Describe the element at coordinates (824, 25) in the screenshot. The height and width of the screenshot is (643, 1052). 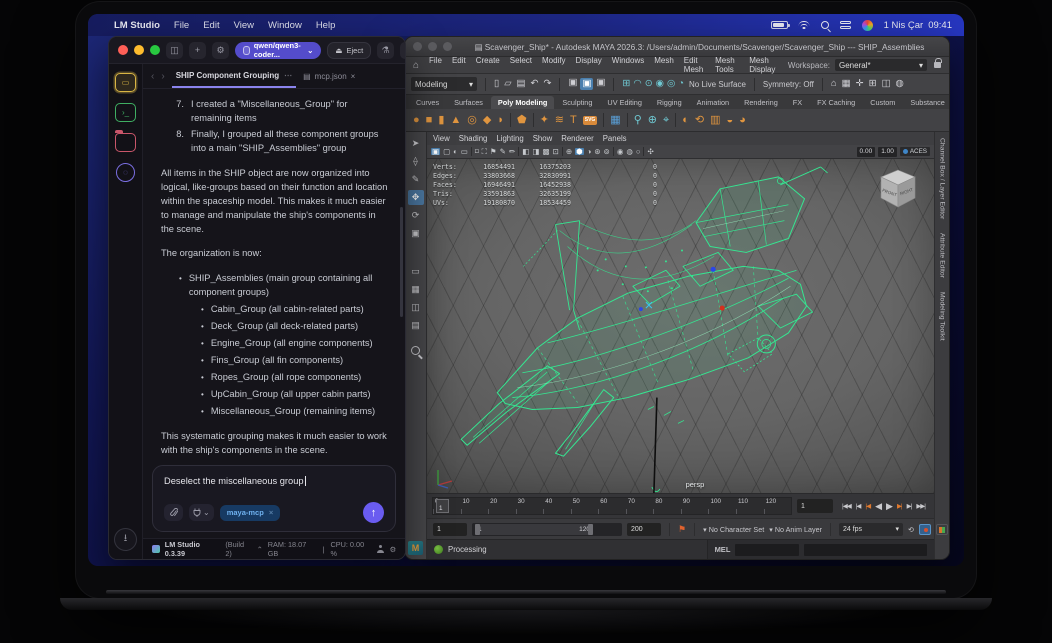
I see `spotlight-search-icon` at that location.